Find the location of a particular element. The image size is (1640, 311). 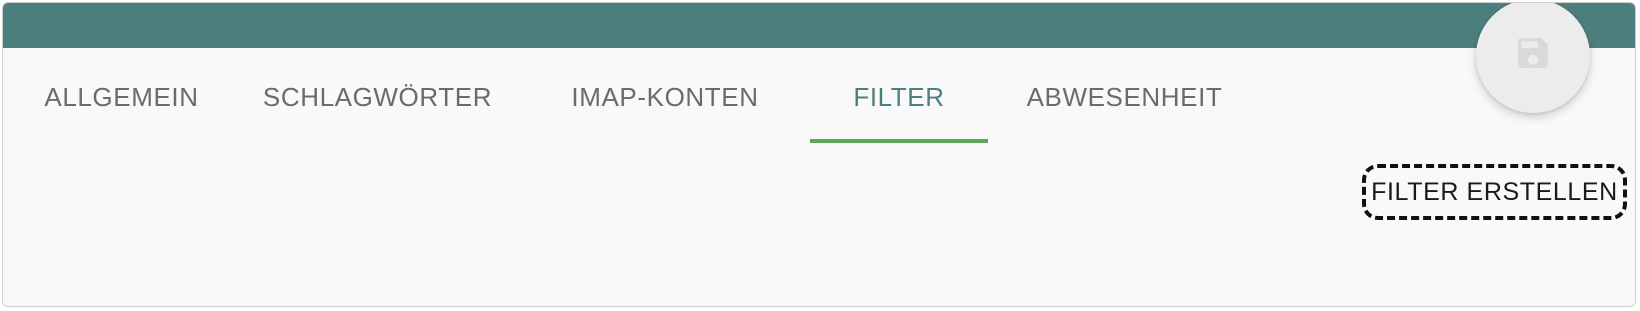

header-bar is located at coordinates (819, 25).